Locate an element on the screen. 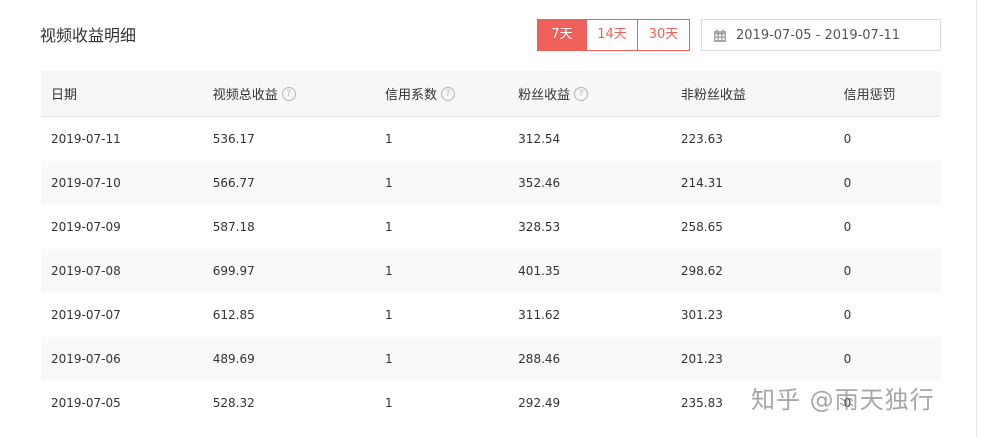 This screenshot has height=437, width=984. cell-non-fan-revenue: 298.62 is located at coordinates (701, 271).